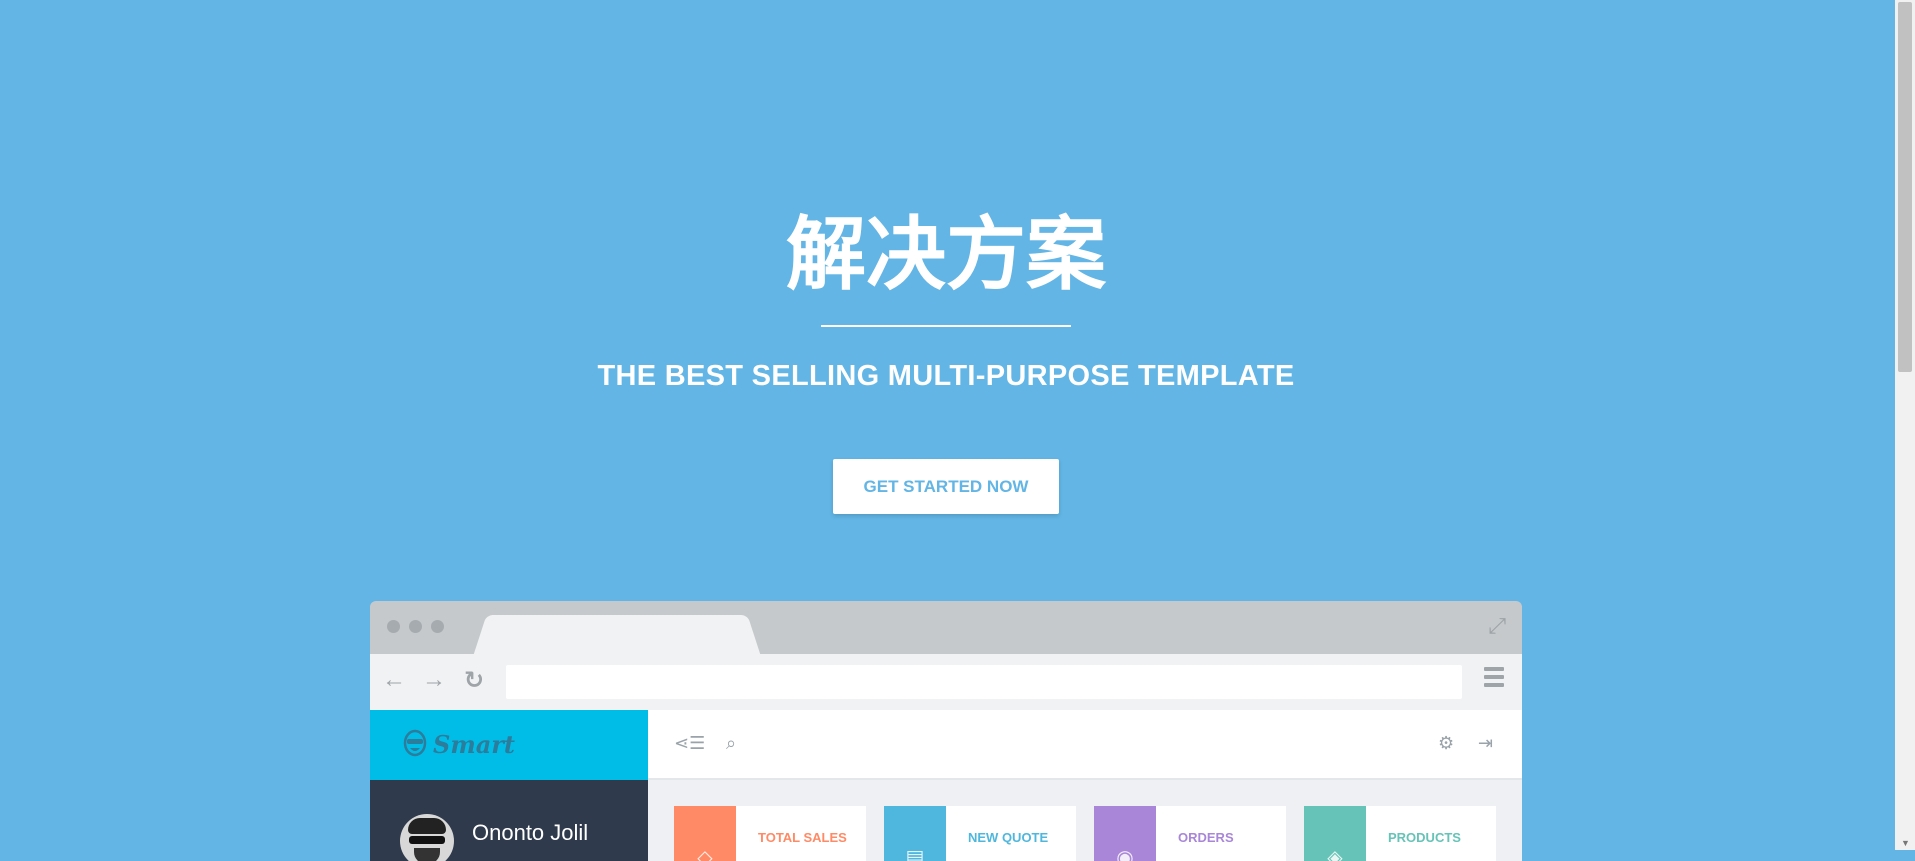 This screenshot has height=861, width=1915. I want to click on page-title: 解决方案, so click(946, 254).